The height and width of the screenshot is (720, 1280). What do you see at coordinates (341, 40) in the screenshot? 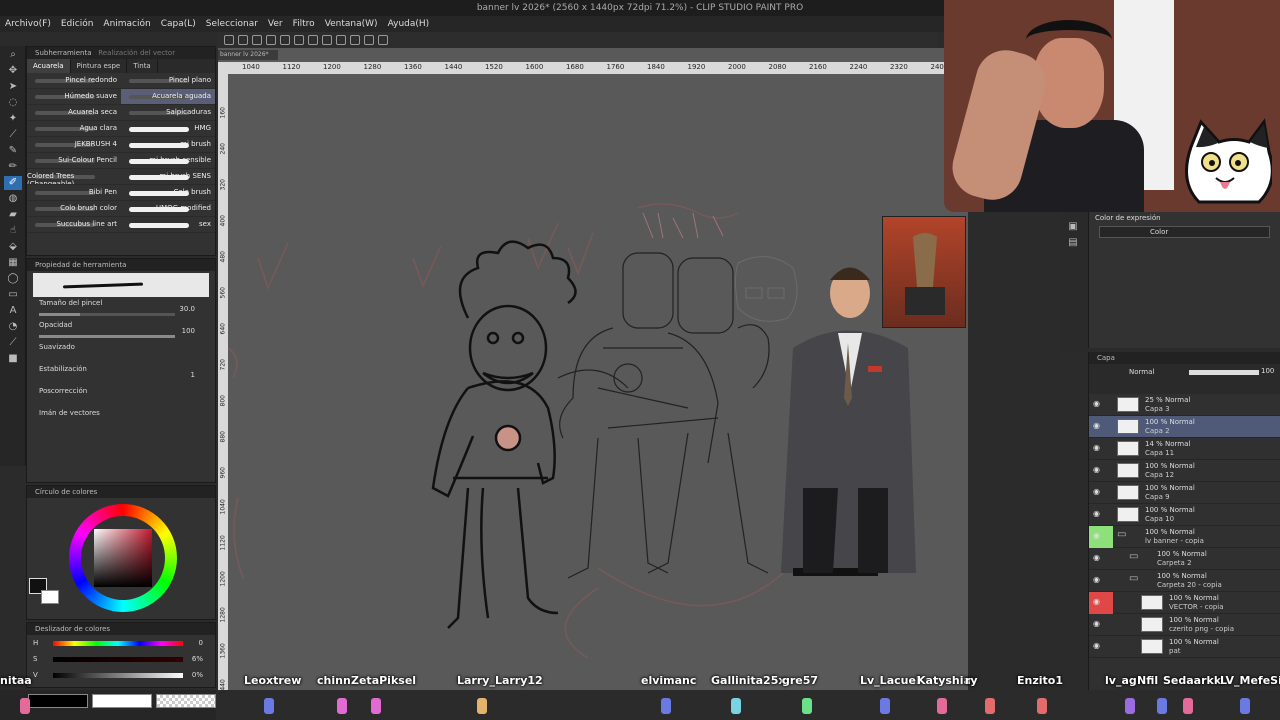
I see `fill-icon` at bounding box center [341, 40].